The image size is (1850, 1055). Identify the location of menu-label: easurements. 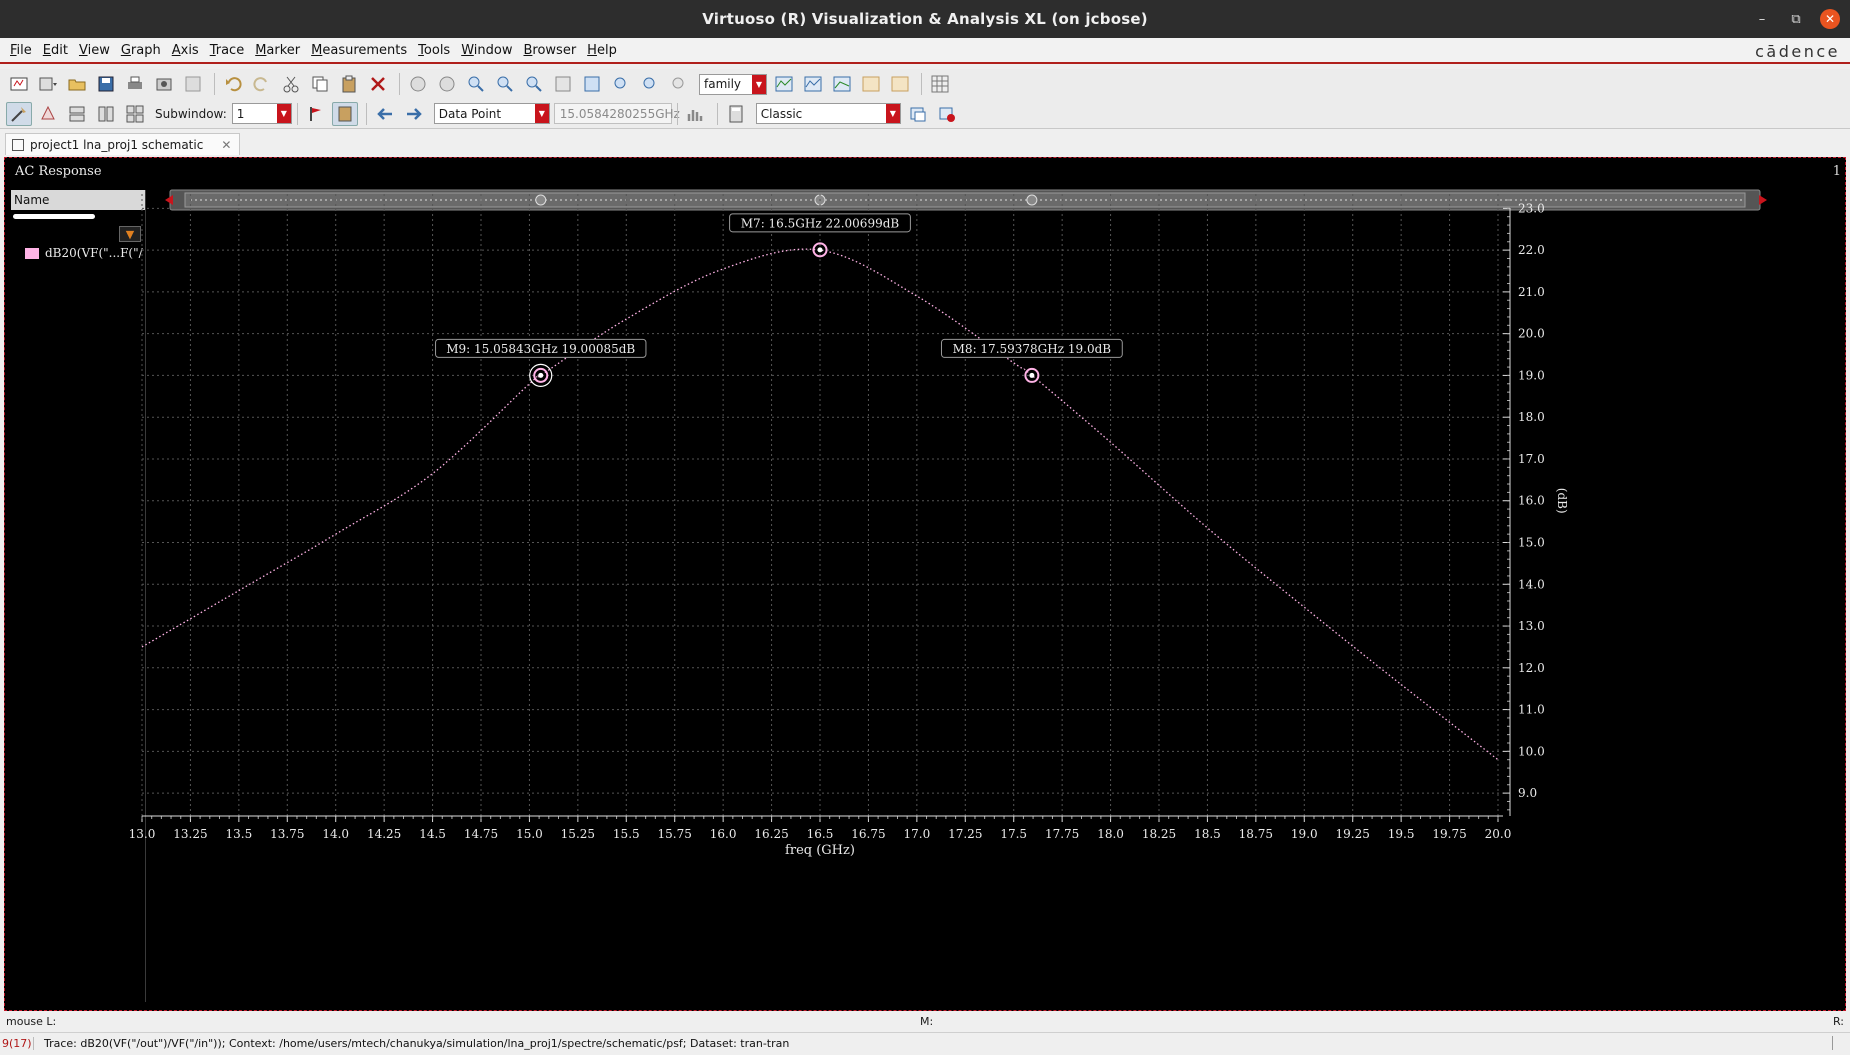
(365, 50).